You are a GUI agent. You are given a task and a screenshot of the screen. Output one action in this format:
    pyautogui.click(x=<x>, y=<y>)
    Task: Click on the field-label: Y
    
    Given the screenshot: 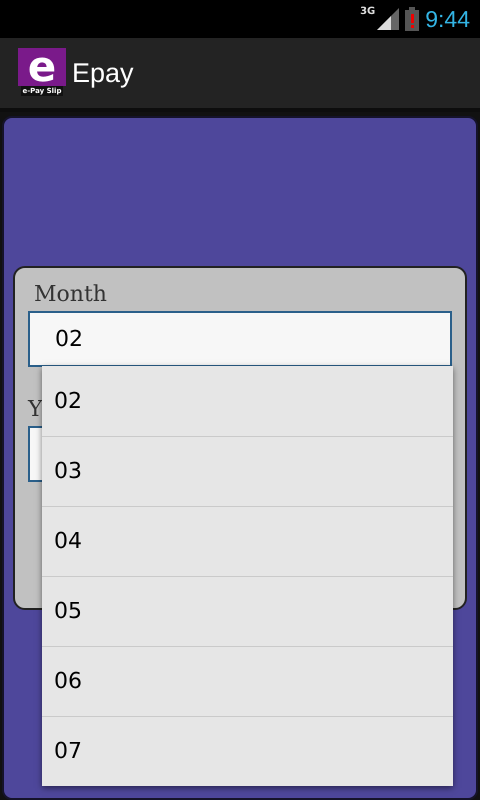 What is the action you would take?
    pyautogui.click(x=35, y=409)
    